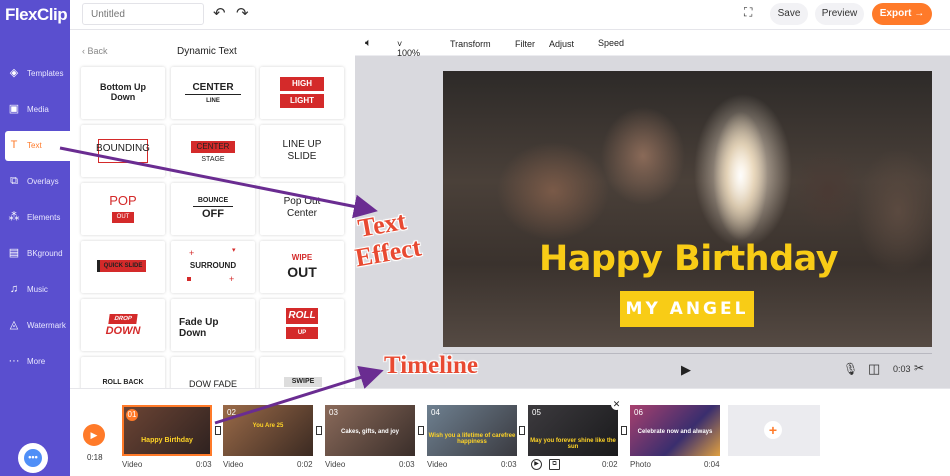 Image resolution: width=950 pixels, height=476 pixels. What do you see at coordinates (199, 322) in the screenshot?
I see `preset-line1: Fade Up` at bounding box center [199, 322].